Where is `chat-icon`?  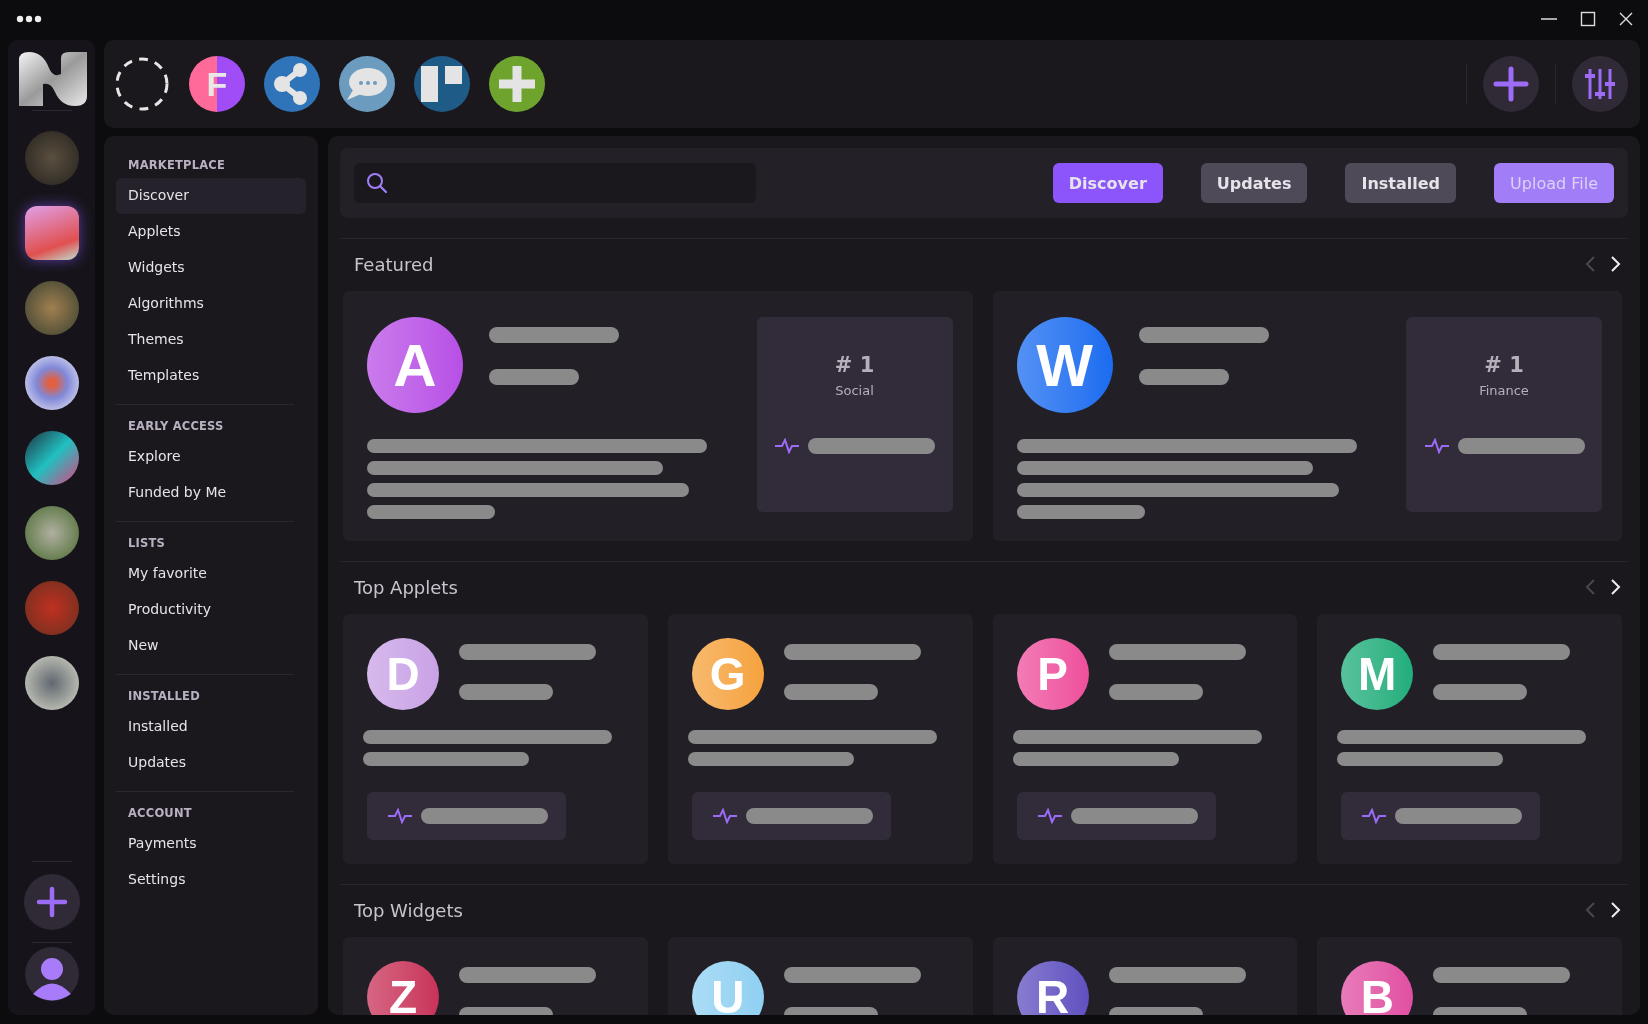 chat-icon is located at coordinates (367, 84).